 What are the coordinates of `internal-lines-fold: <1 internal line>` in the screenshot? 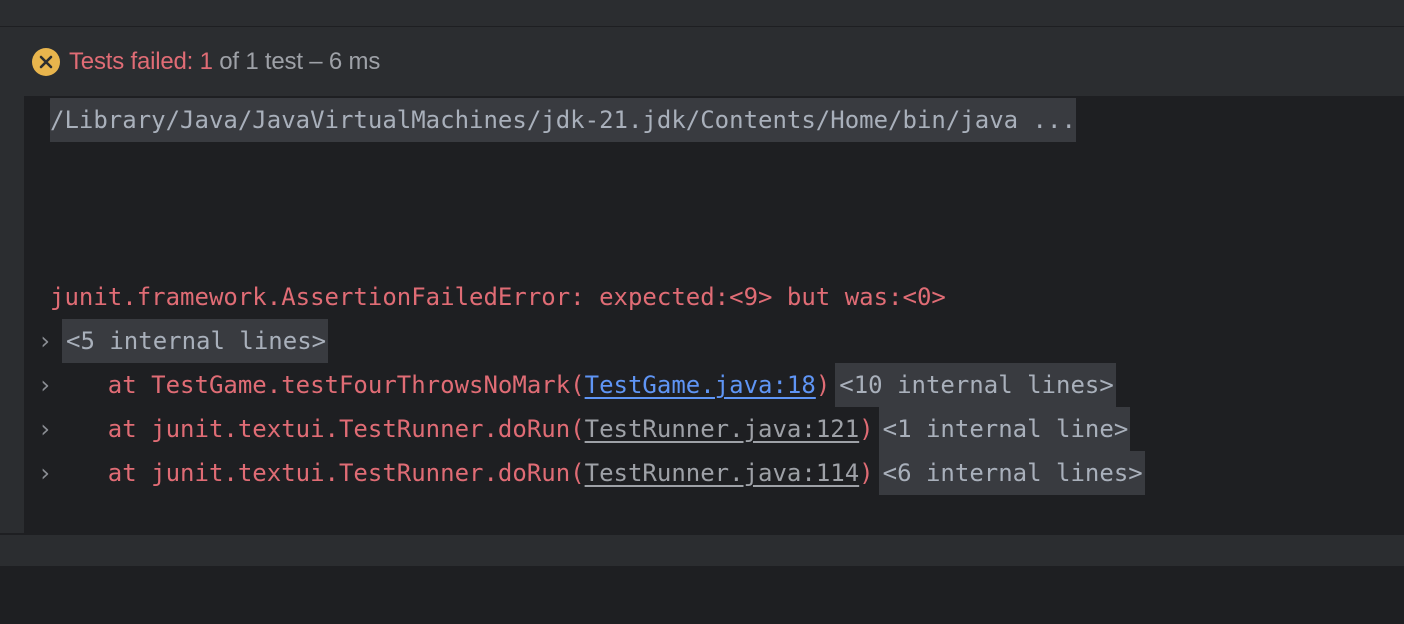 It's located at (1004, 429).